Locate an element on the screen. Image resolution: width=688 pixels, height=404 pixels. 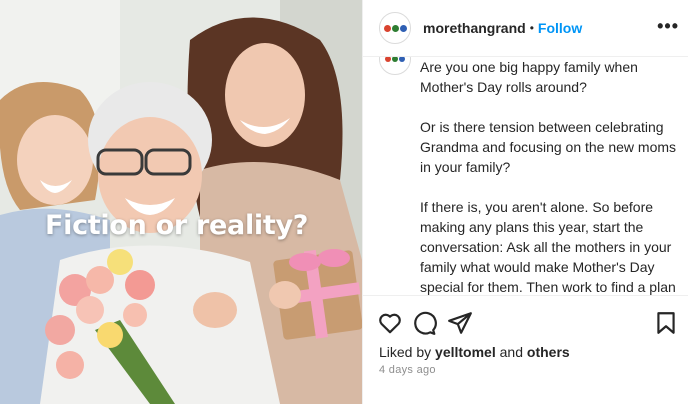
bookmark-icon is located at coordinates (666, 323).